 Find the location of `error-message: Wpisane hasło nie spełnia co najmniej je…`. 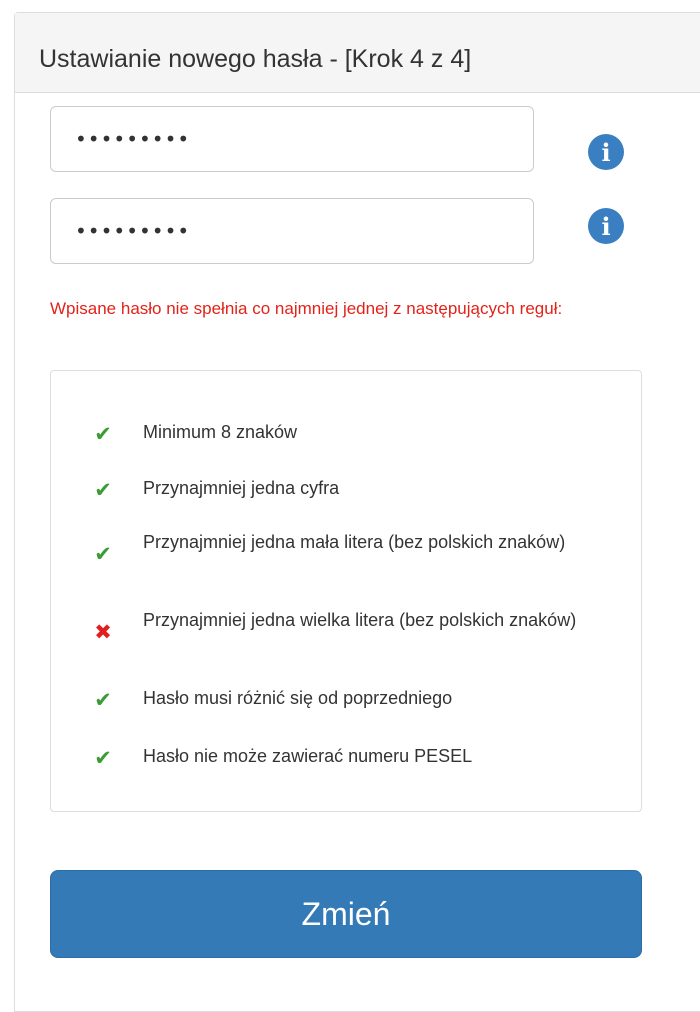

error-message: Wpisane hasło nie spełnia co najmniej je… is located at coordinates (306, 308).